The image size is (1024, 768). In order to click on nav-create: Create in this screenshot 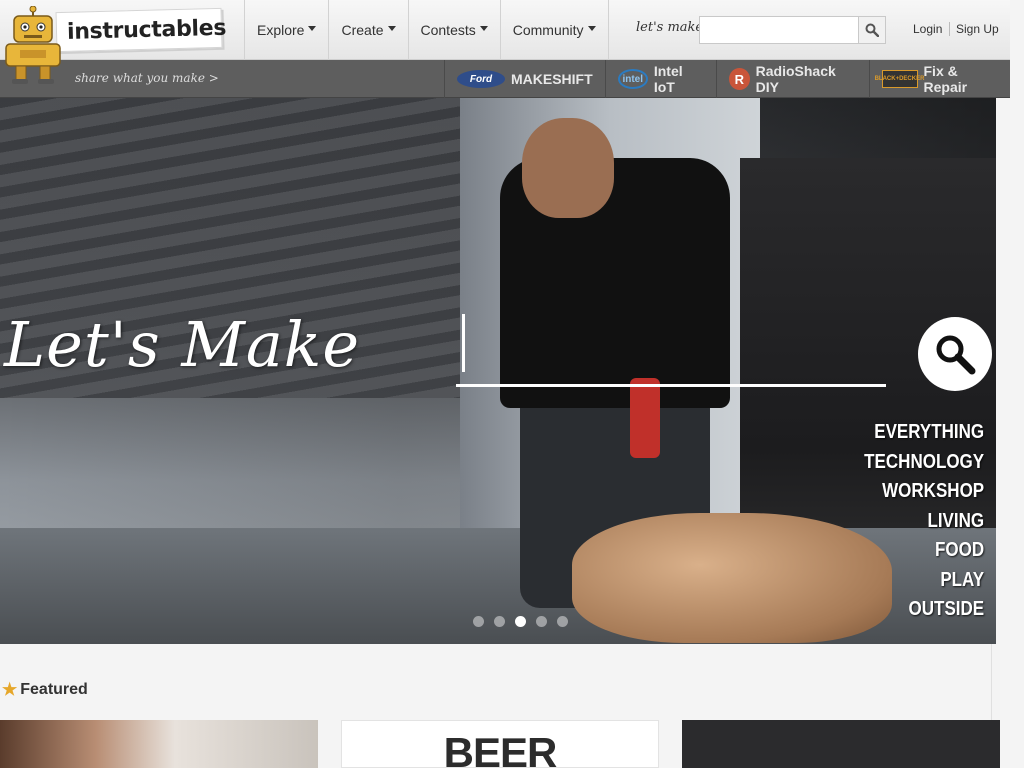, I will do `click(367, 30)`.